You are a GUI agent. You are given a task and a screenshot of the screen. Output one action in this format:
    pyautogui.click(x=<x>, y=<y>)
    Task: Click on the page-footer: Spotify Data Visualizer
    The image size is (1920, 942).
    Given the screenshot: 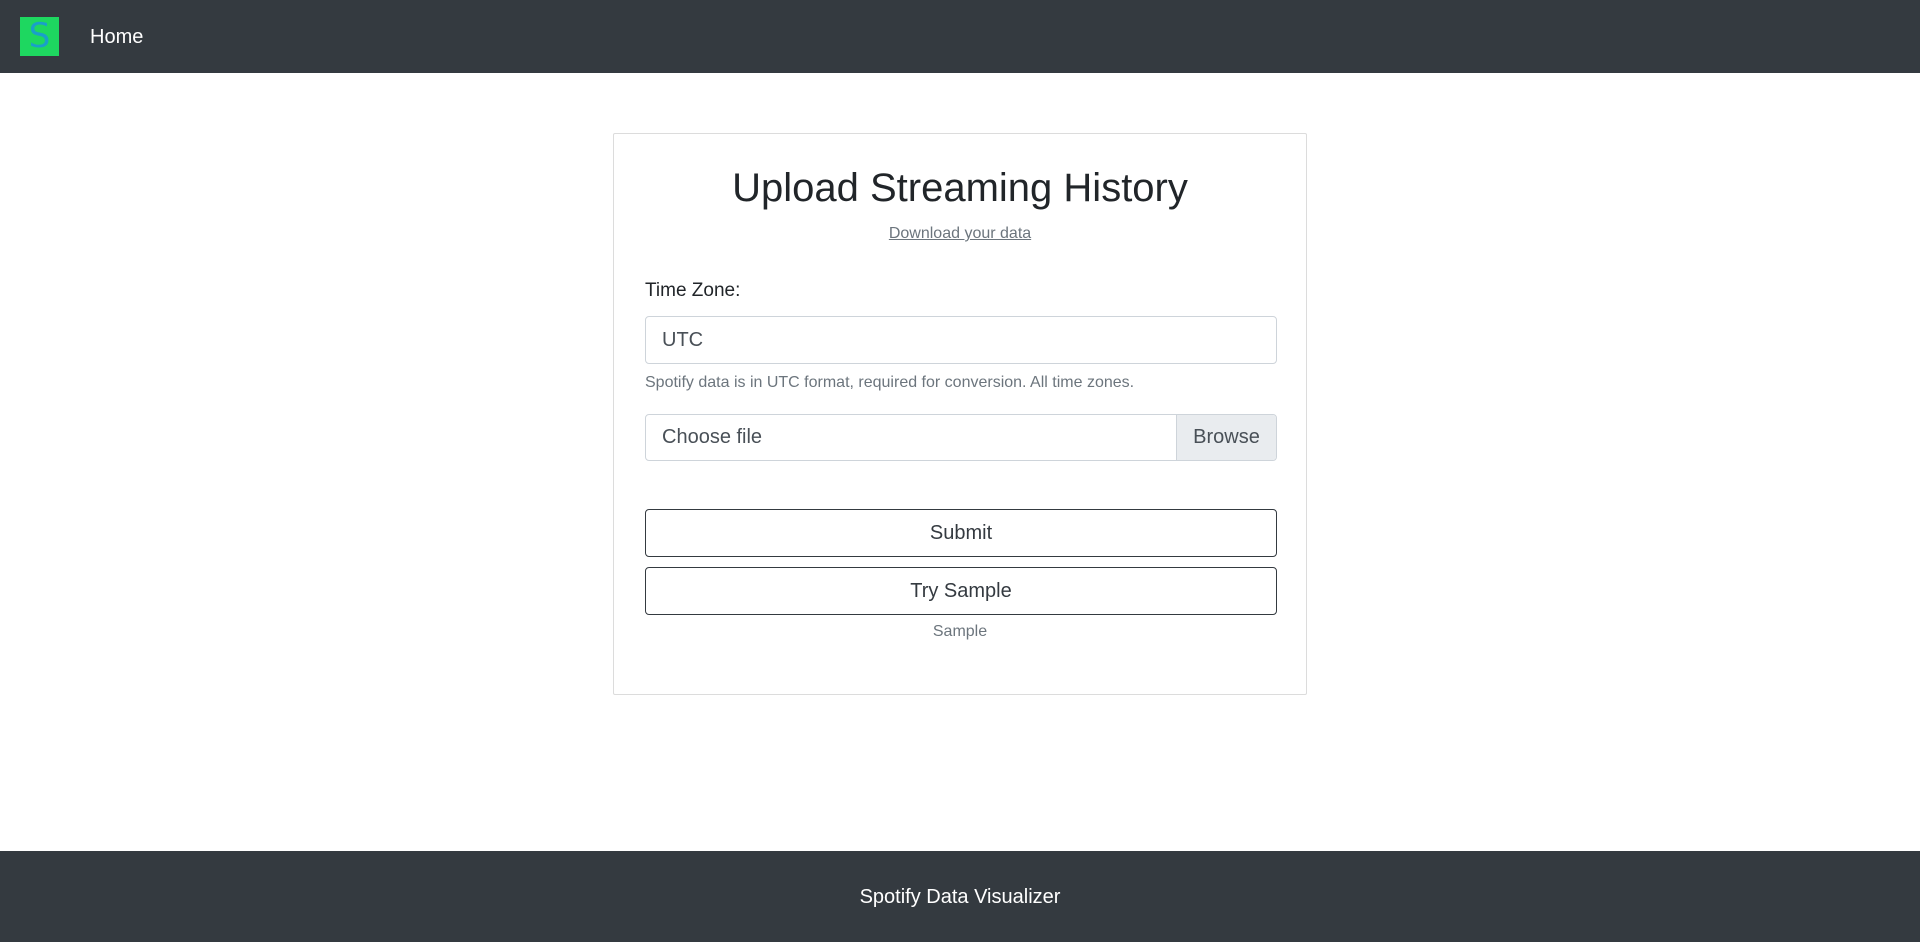 What is the action you would take?
    pyautogui.click(x=960, y=896)
    